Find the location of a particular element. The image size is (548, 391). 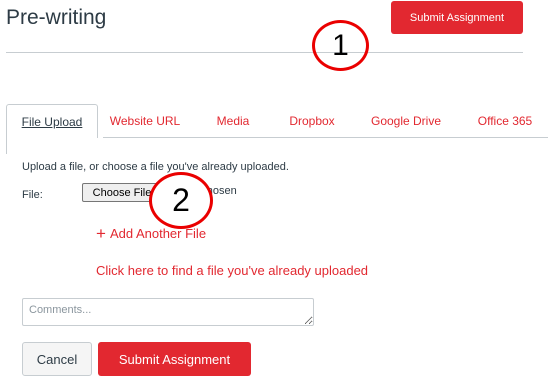

tab-file-upload-label: File Upload is located at coordinates (52, 121).